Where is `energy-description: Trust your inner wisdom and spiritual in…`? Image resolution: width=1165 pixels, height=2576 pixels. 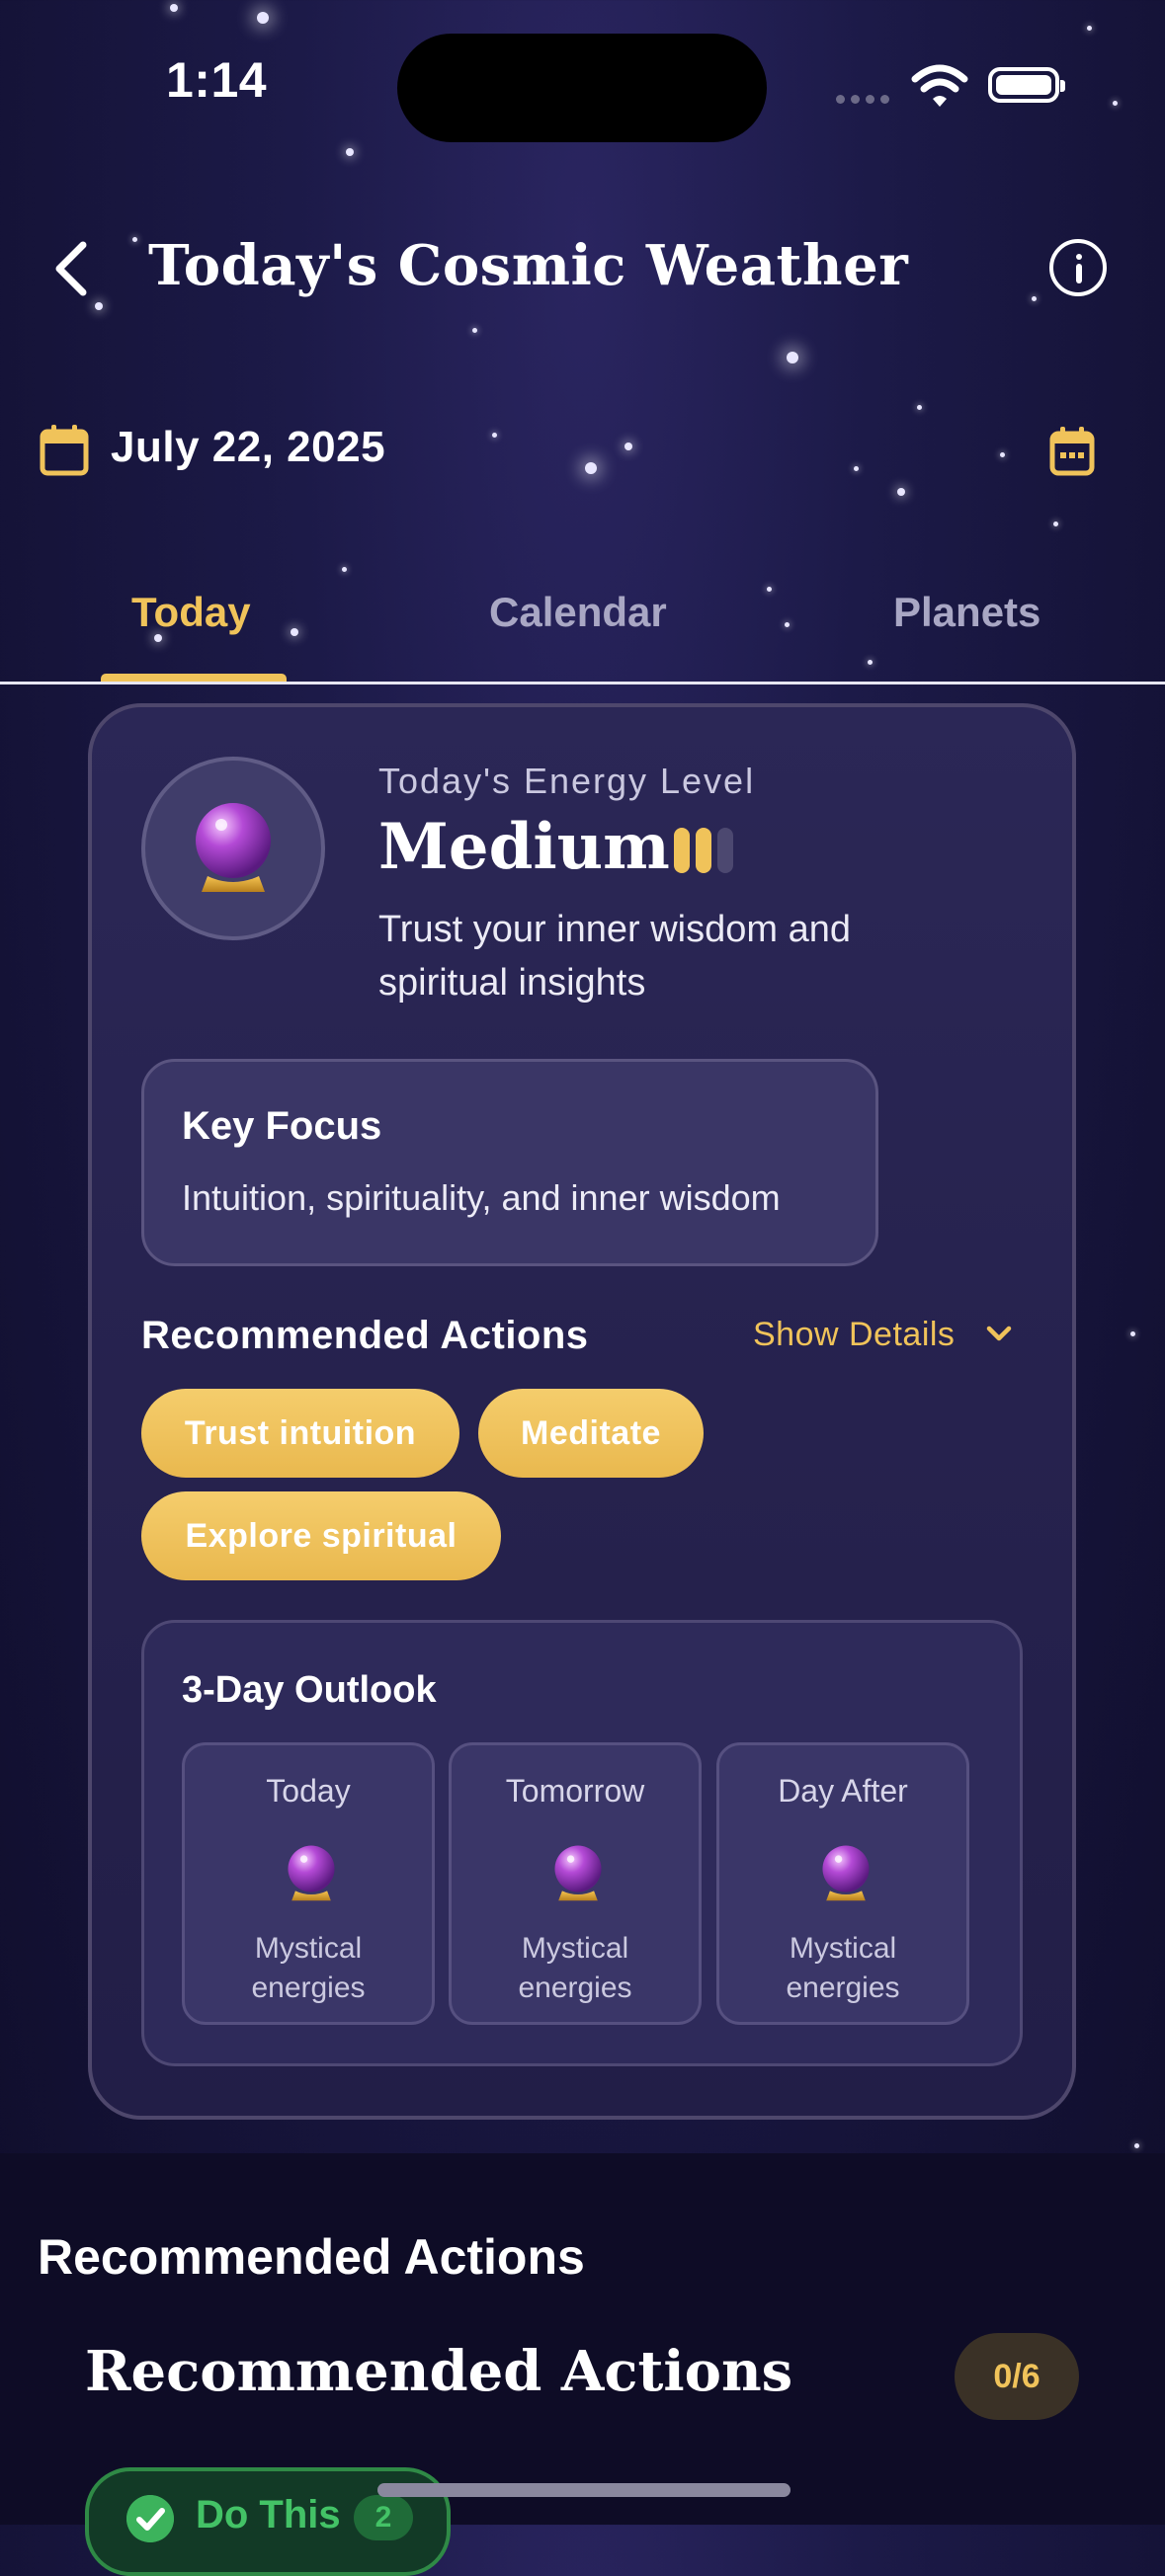
energy-description: Trust your inner wisdom and spiritual in… is located at coordinates (615, 956).